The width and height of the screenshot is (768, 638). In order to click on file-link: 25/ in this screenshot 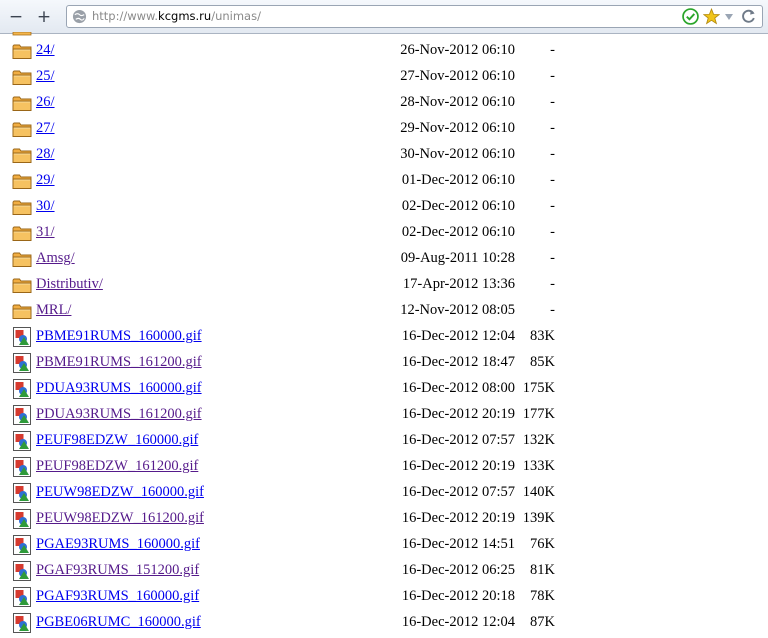, I will do `click(45, 76)`.